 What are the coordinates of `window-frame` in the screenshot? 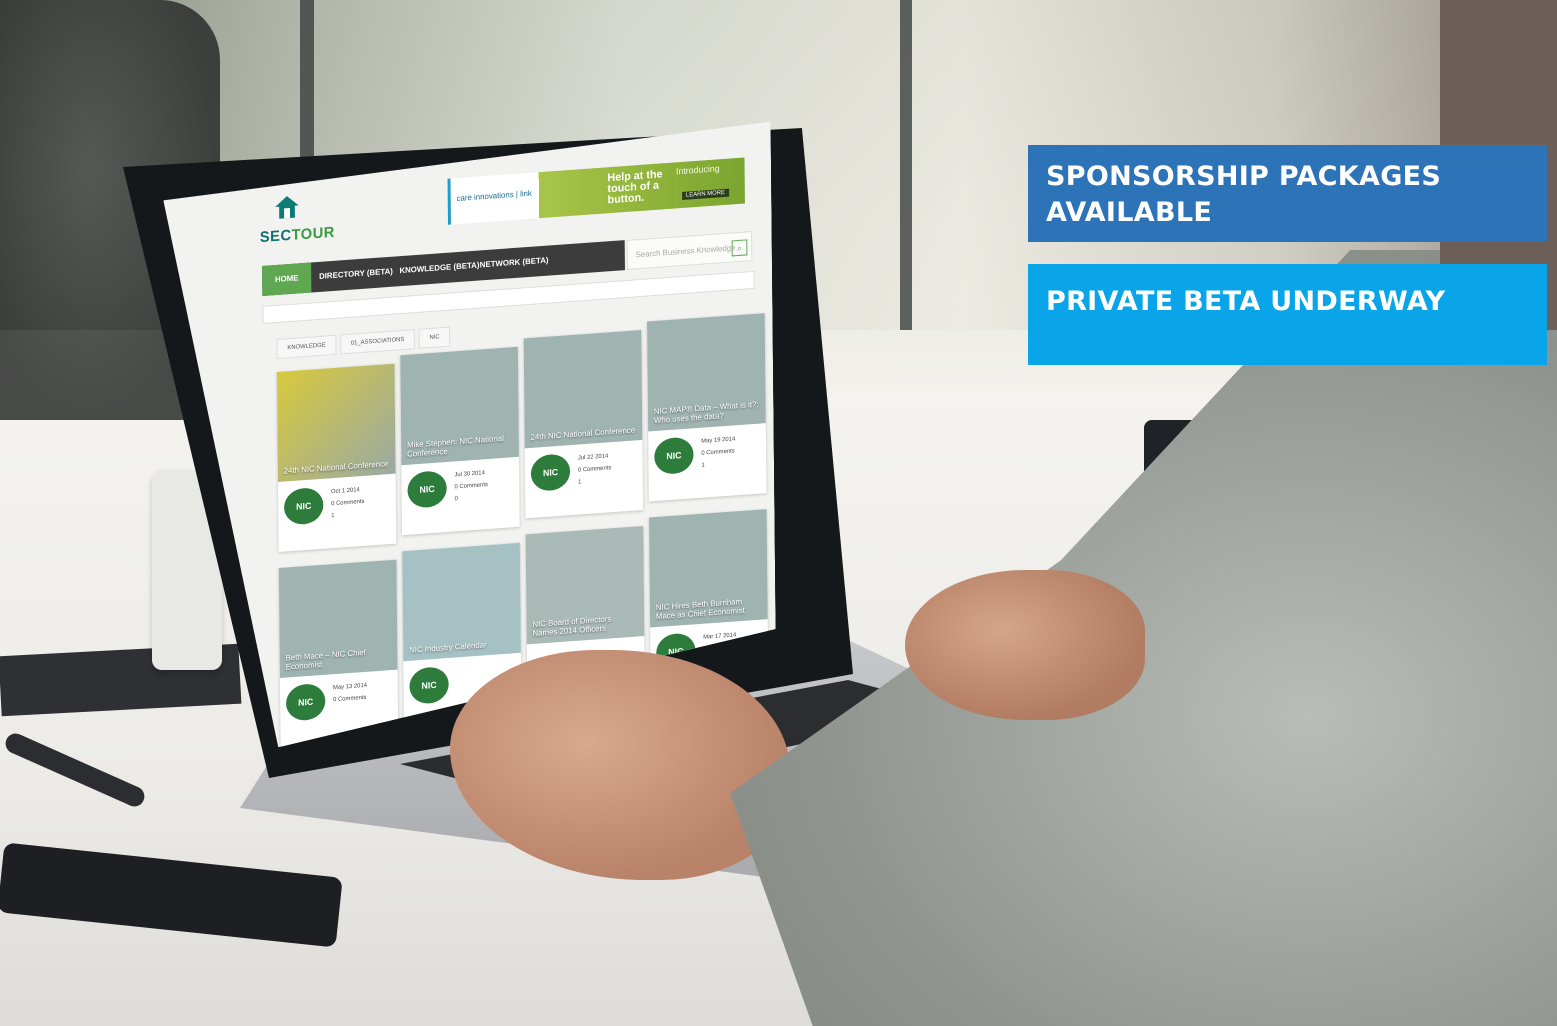 It's located at (906, 165).